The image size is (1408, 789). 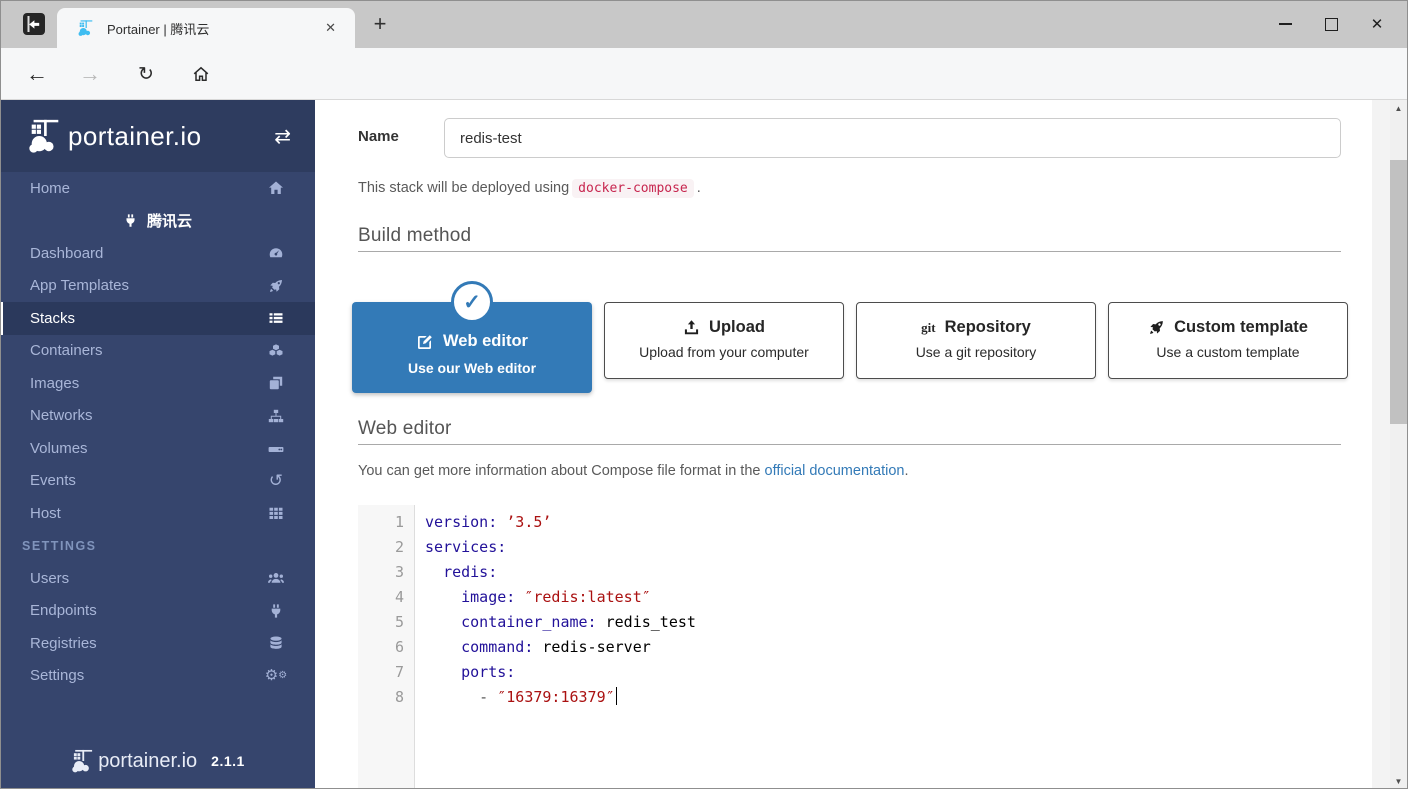 I want to click on sidebar-footer: portainer.io 2.1.1, so click(x=157, y=761).